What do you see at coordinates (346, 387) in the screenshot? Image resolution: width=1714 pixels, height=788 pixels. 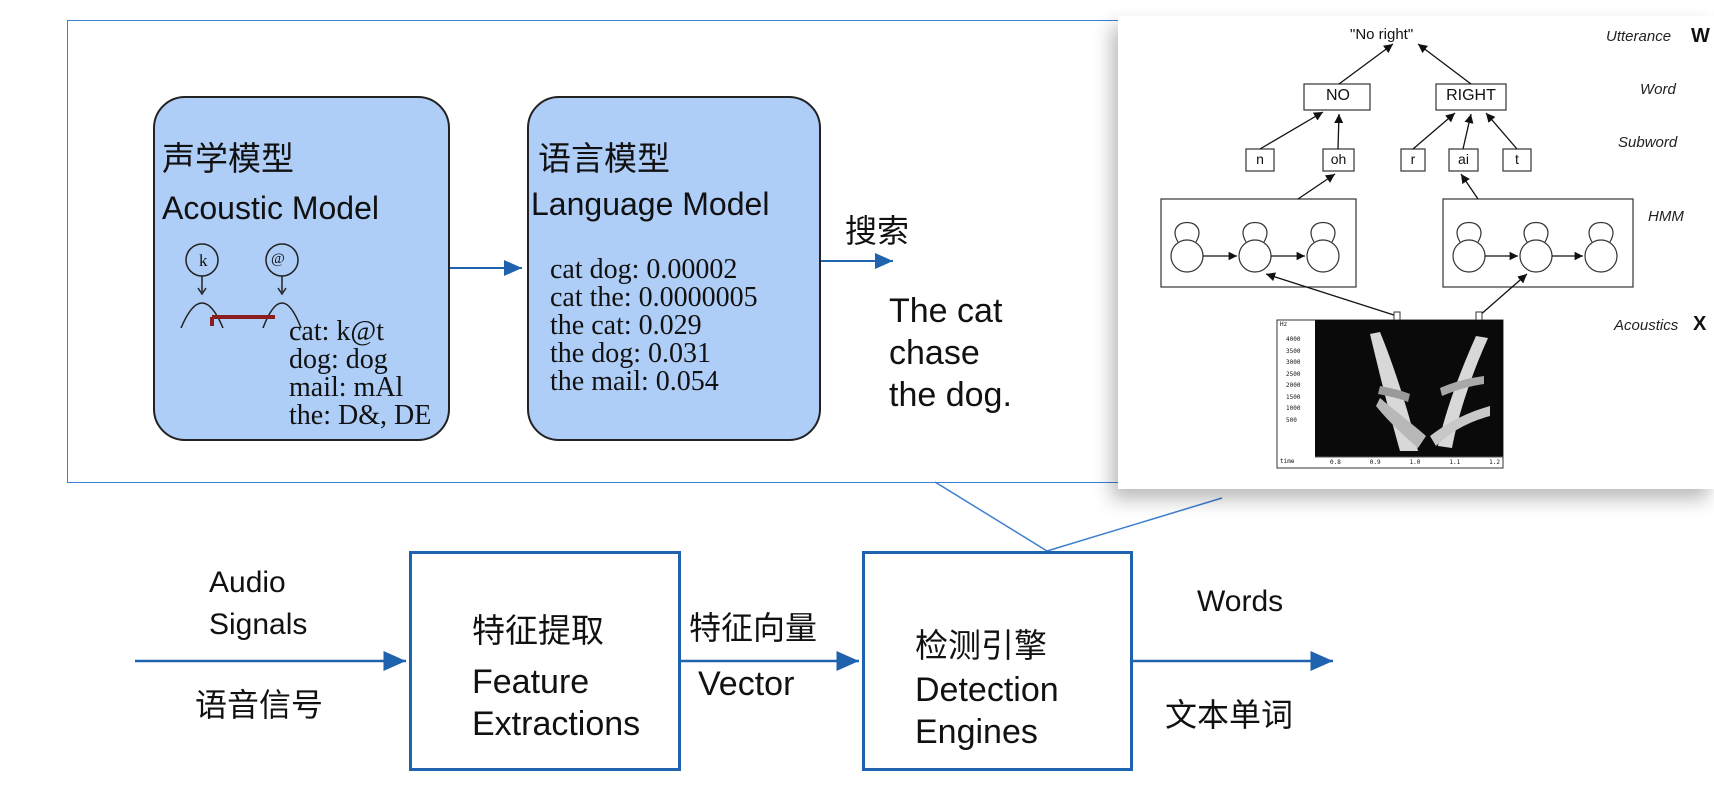 I see `acoustic-entry: mail: mAl` at bounding box center [346, 387].